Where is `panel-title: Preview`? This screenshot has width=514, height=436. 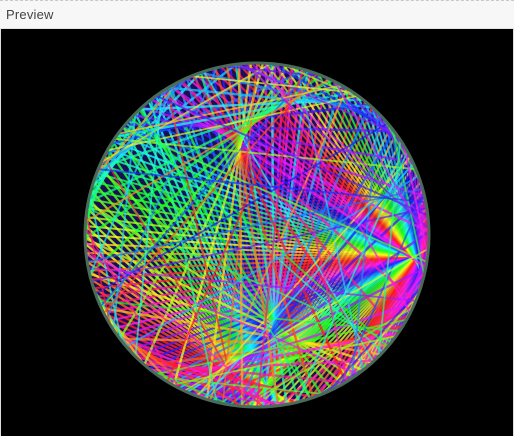
panel-title: Preview is located at coordinates (30, 14).